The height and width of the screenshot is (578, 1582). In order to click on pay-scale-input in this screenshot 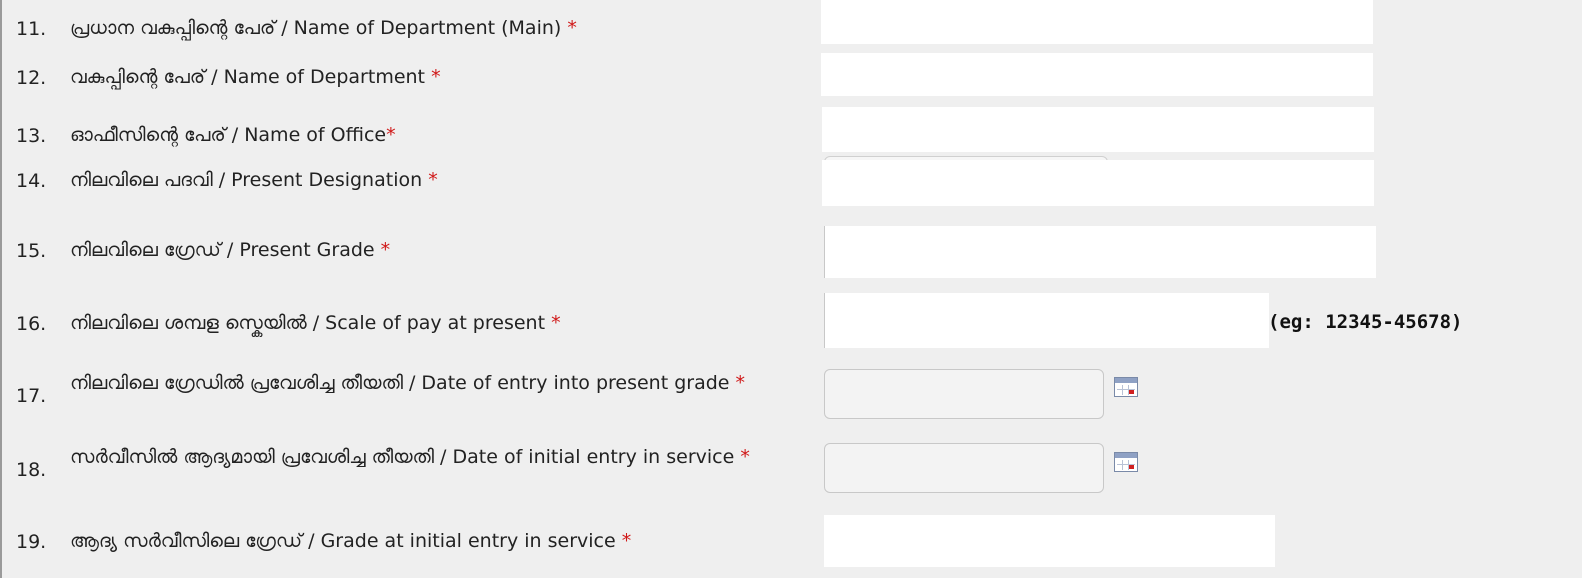, I will do `click(1046, 320)`.